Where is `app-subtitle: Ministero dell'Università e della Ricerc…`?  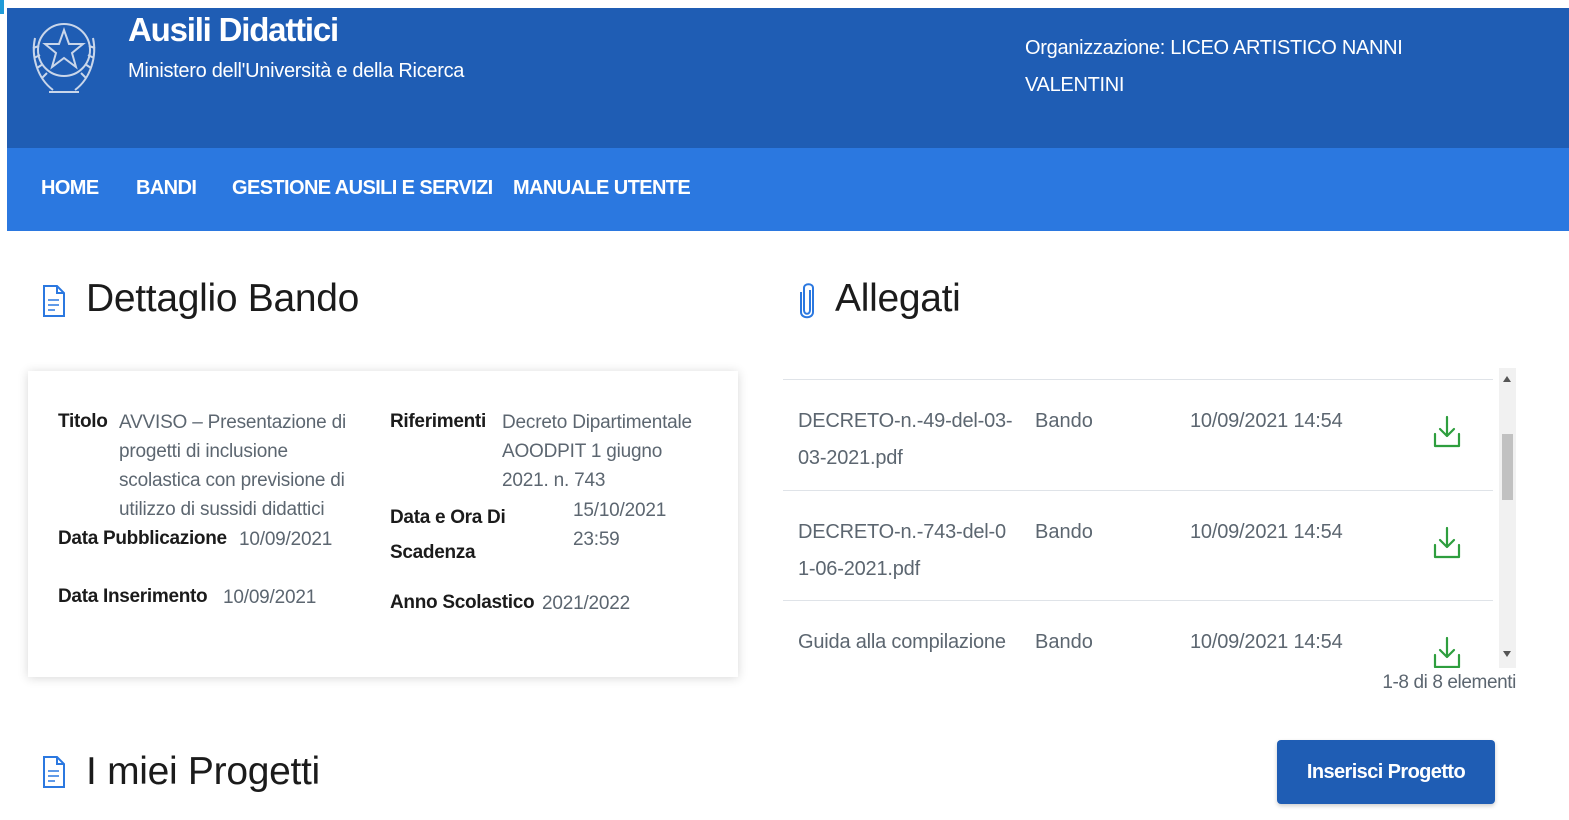
app-subtitle: Ministero dell'Università e della Ricerc… is located at coordinates (296, 71).